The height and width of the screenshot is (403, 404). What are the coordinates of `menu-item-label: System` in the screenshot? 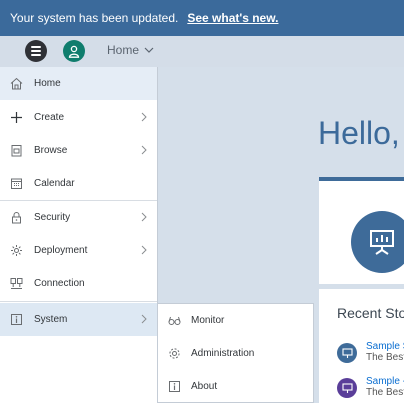 It's located at (51, 319).